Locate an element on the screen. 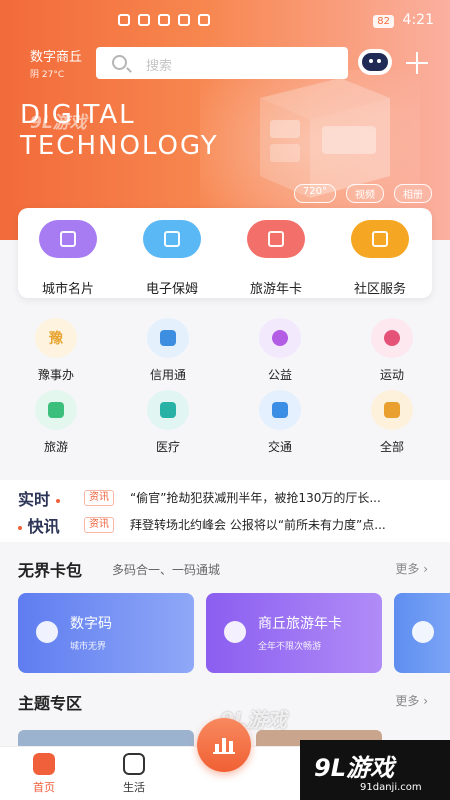 This screenshot has height=800, width=450. location-weather: 数字商丘 阴 27°C is located at coordinates (56, 63).